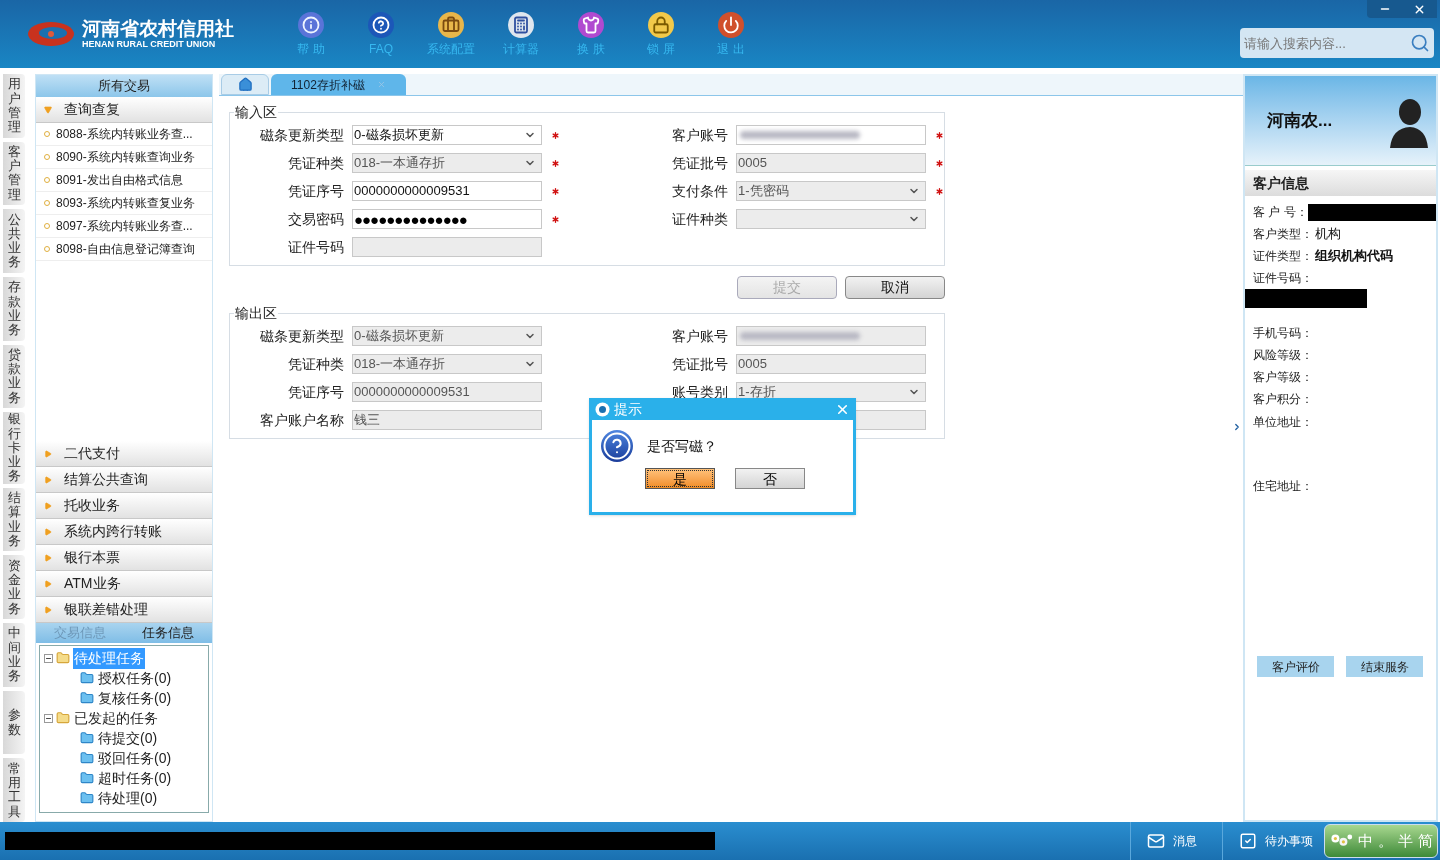  What do you see at coordinates (14, 519) in the screenshot?
I see `side-tab: 结算业务` at bounding box center [14, 519].